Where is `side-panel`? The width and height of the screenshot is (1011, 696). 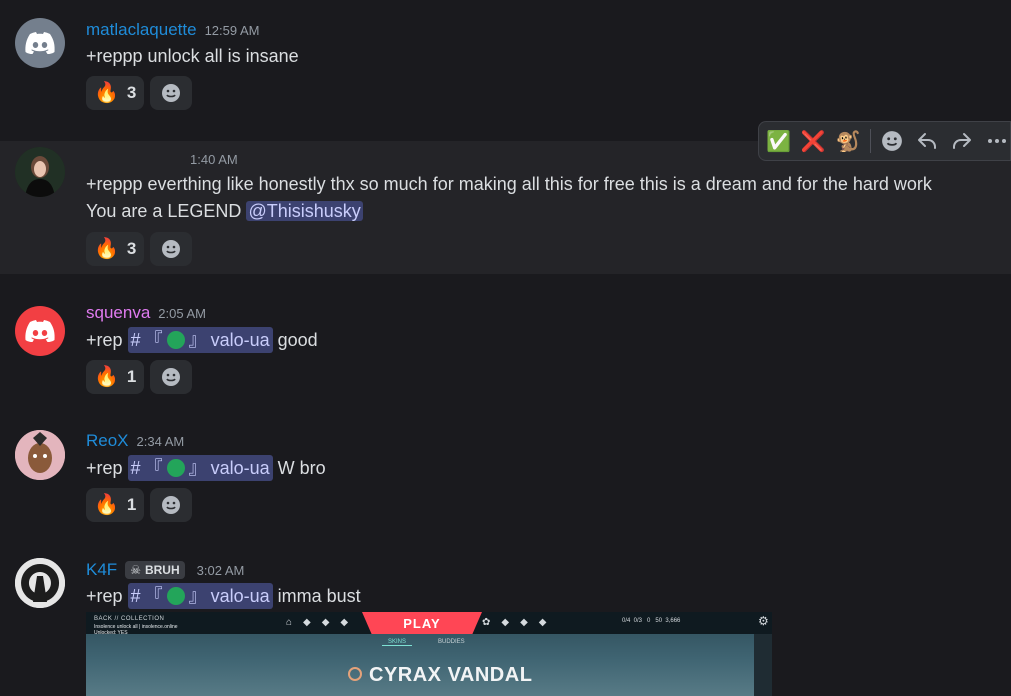 side-panel is located at coordinates (763, 665).